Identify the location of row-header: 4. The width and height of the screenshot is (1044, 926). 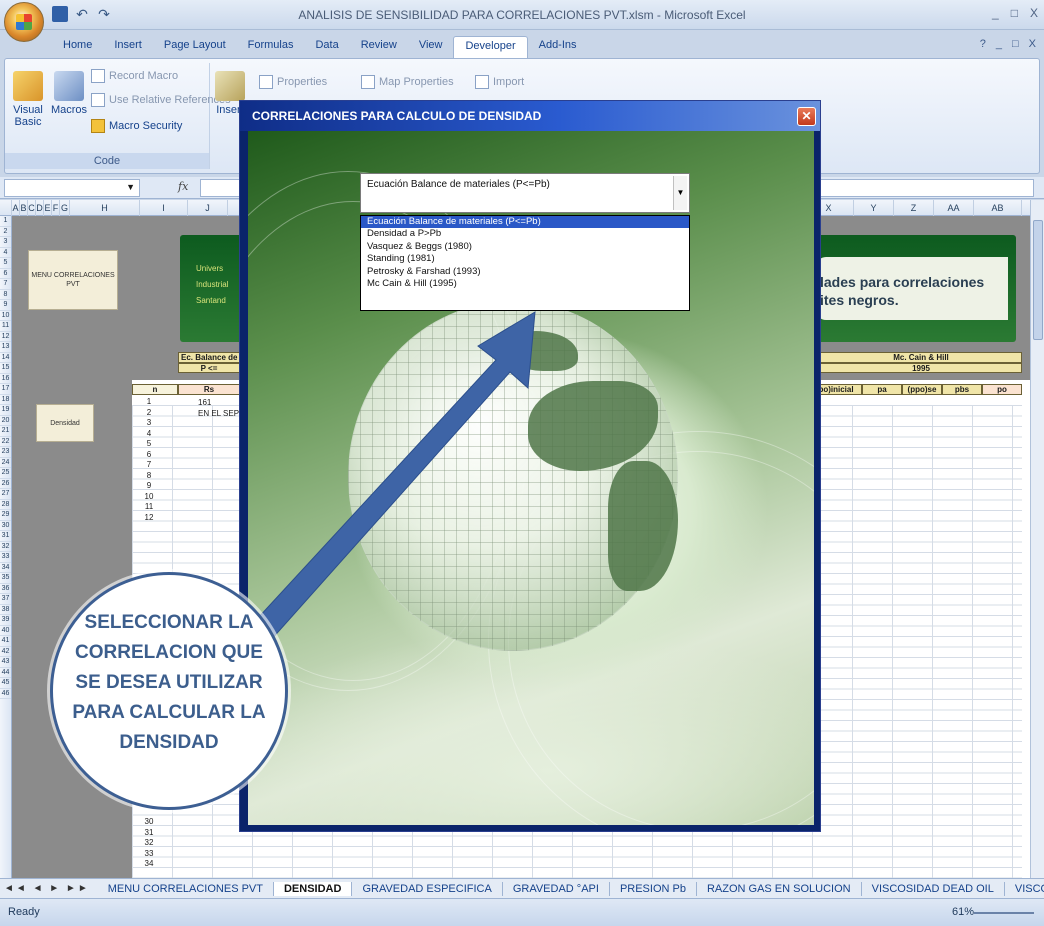
(5, 253).